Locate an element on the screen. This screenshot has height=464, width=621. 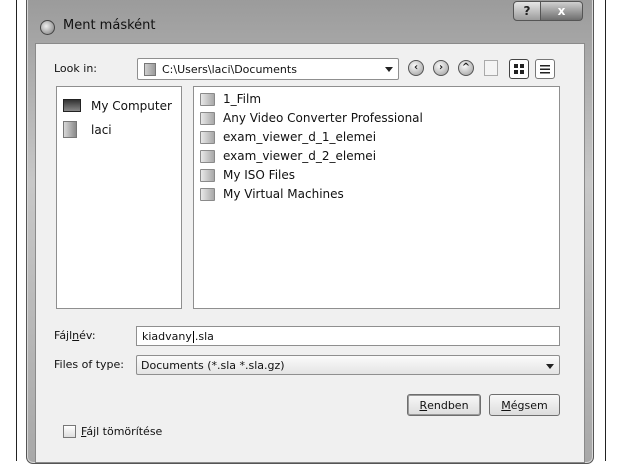
filetype-select: Documents (*.sla *.sla.gz) is located at coordinates (348, 365).